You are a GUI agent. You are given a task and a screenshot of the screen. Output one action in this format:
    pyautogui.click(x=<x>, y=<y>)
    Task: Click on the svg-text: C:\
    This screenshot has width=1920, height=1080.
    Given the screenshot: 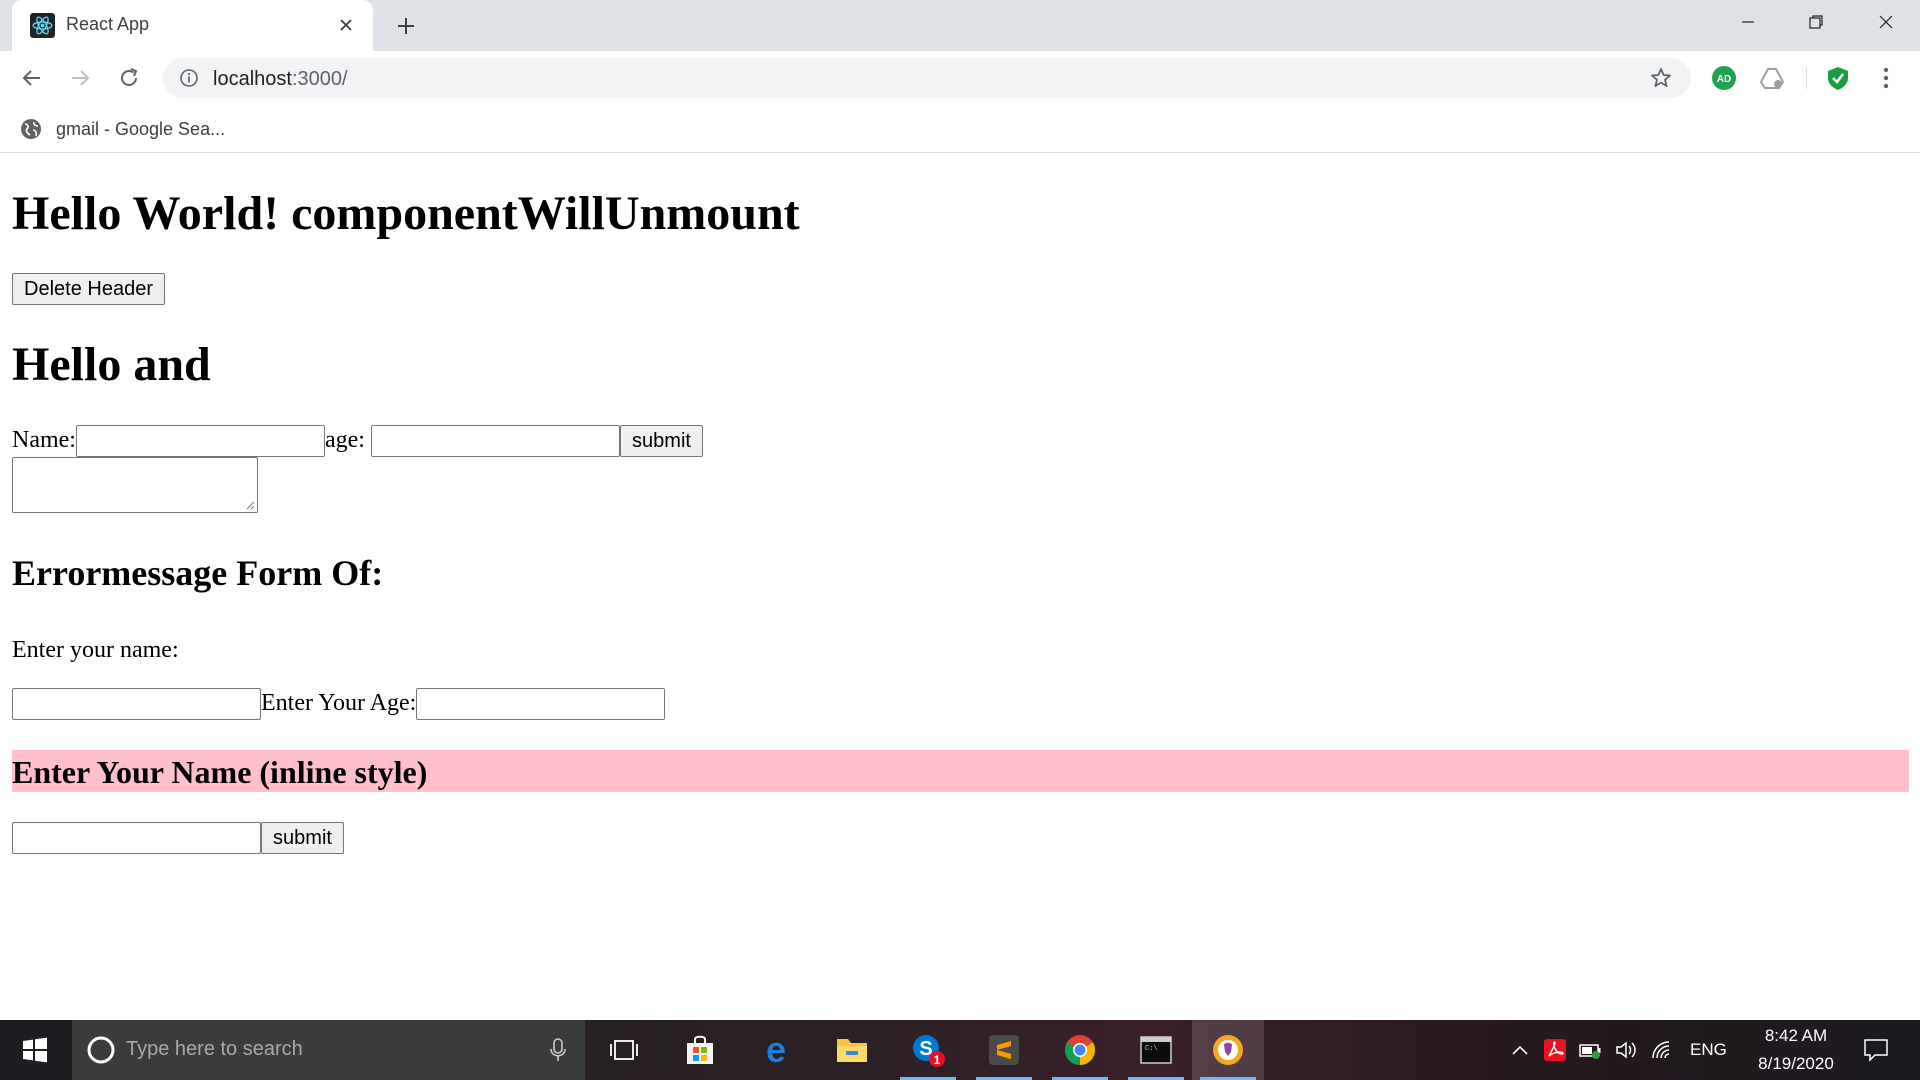 What is the action you would take?
    pyautogui.click(x=1151, y=1049)
    